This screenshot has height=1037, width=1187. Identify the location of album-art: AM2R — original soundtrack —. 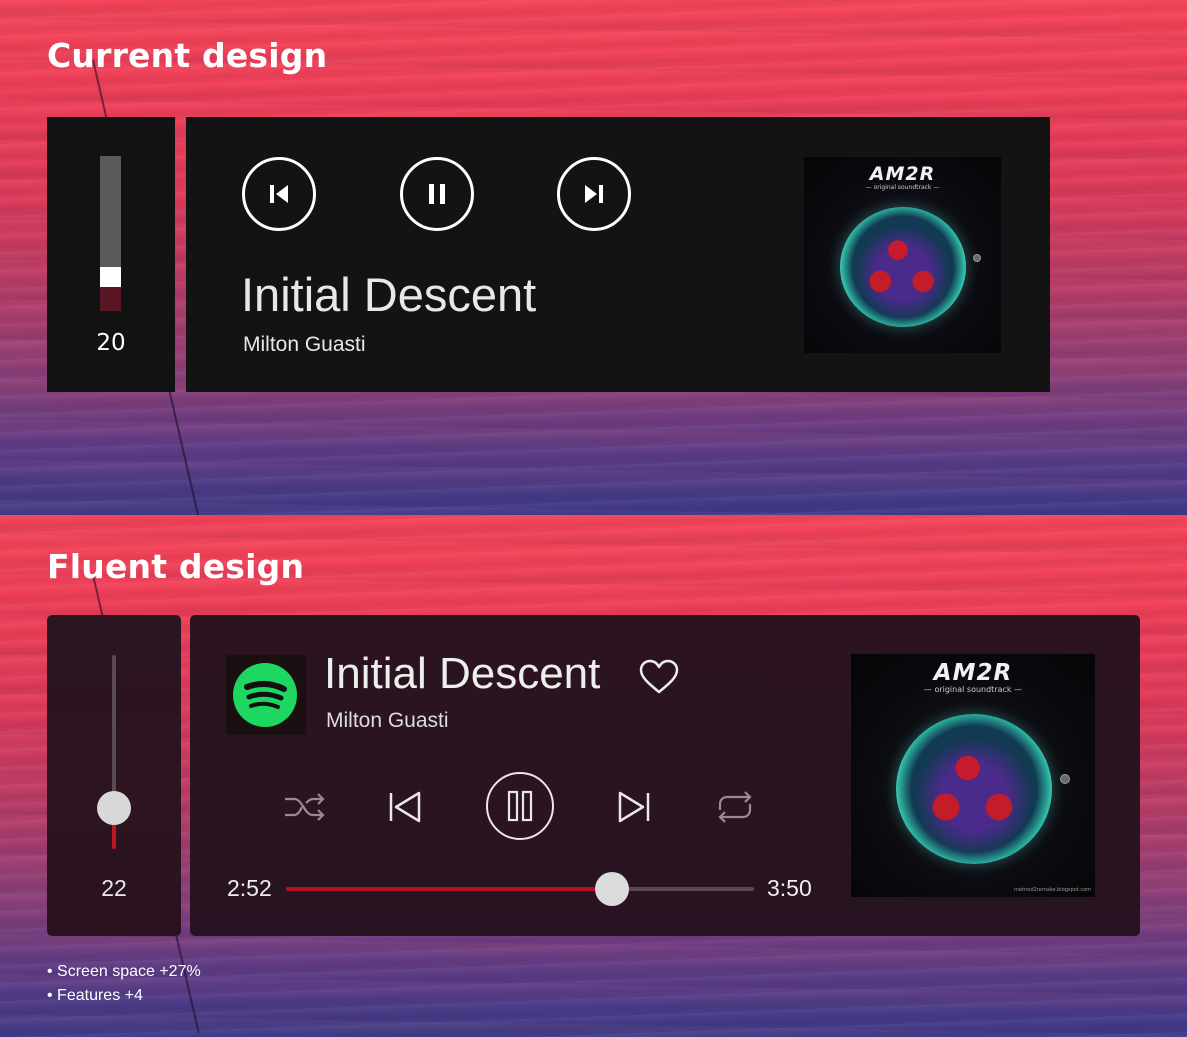
(902, 255).